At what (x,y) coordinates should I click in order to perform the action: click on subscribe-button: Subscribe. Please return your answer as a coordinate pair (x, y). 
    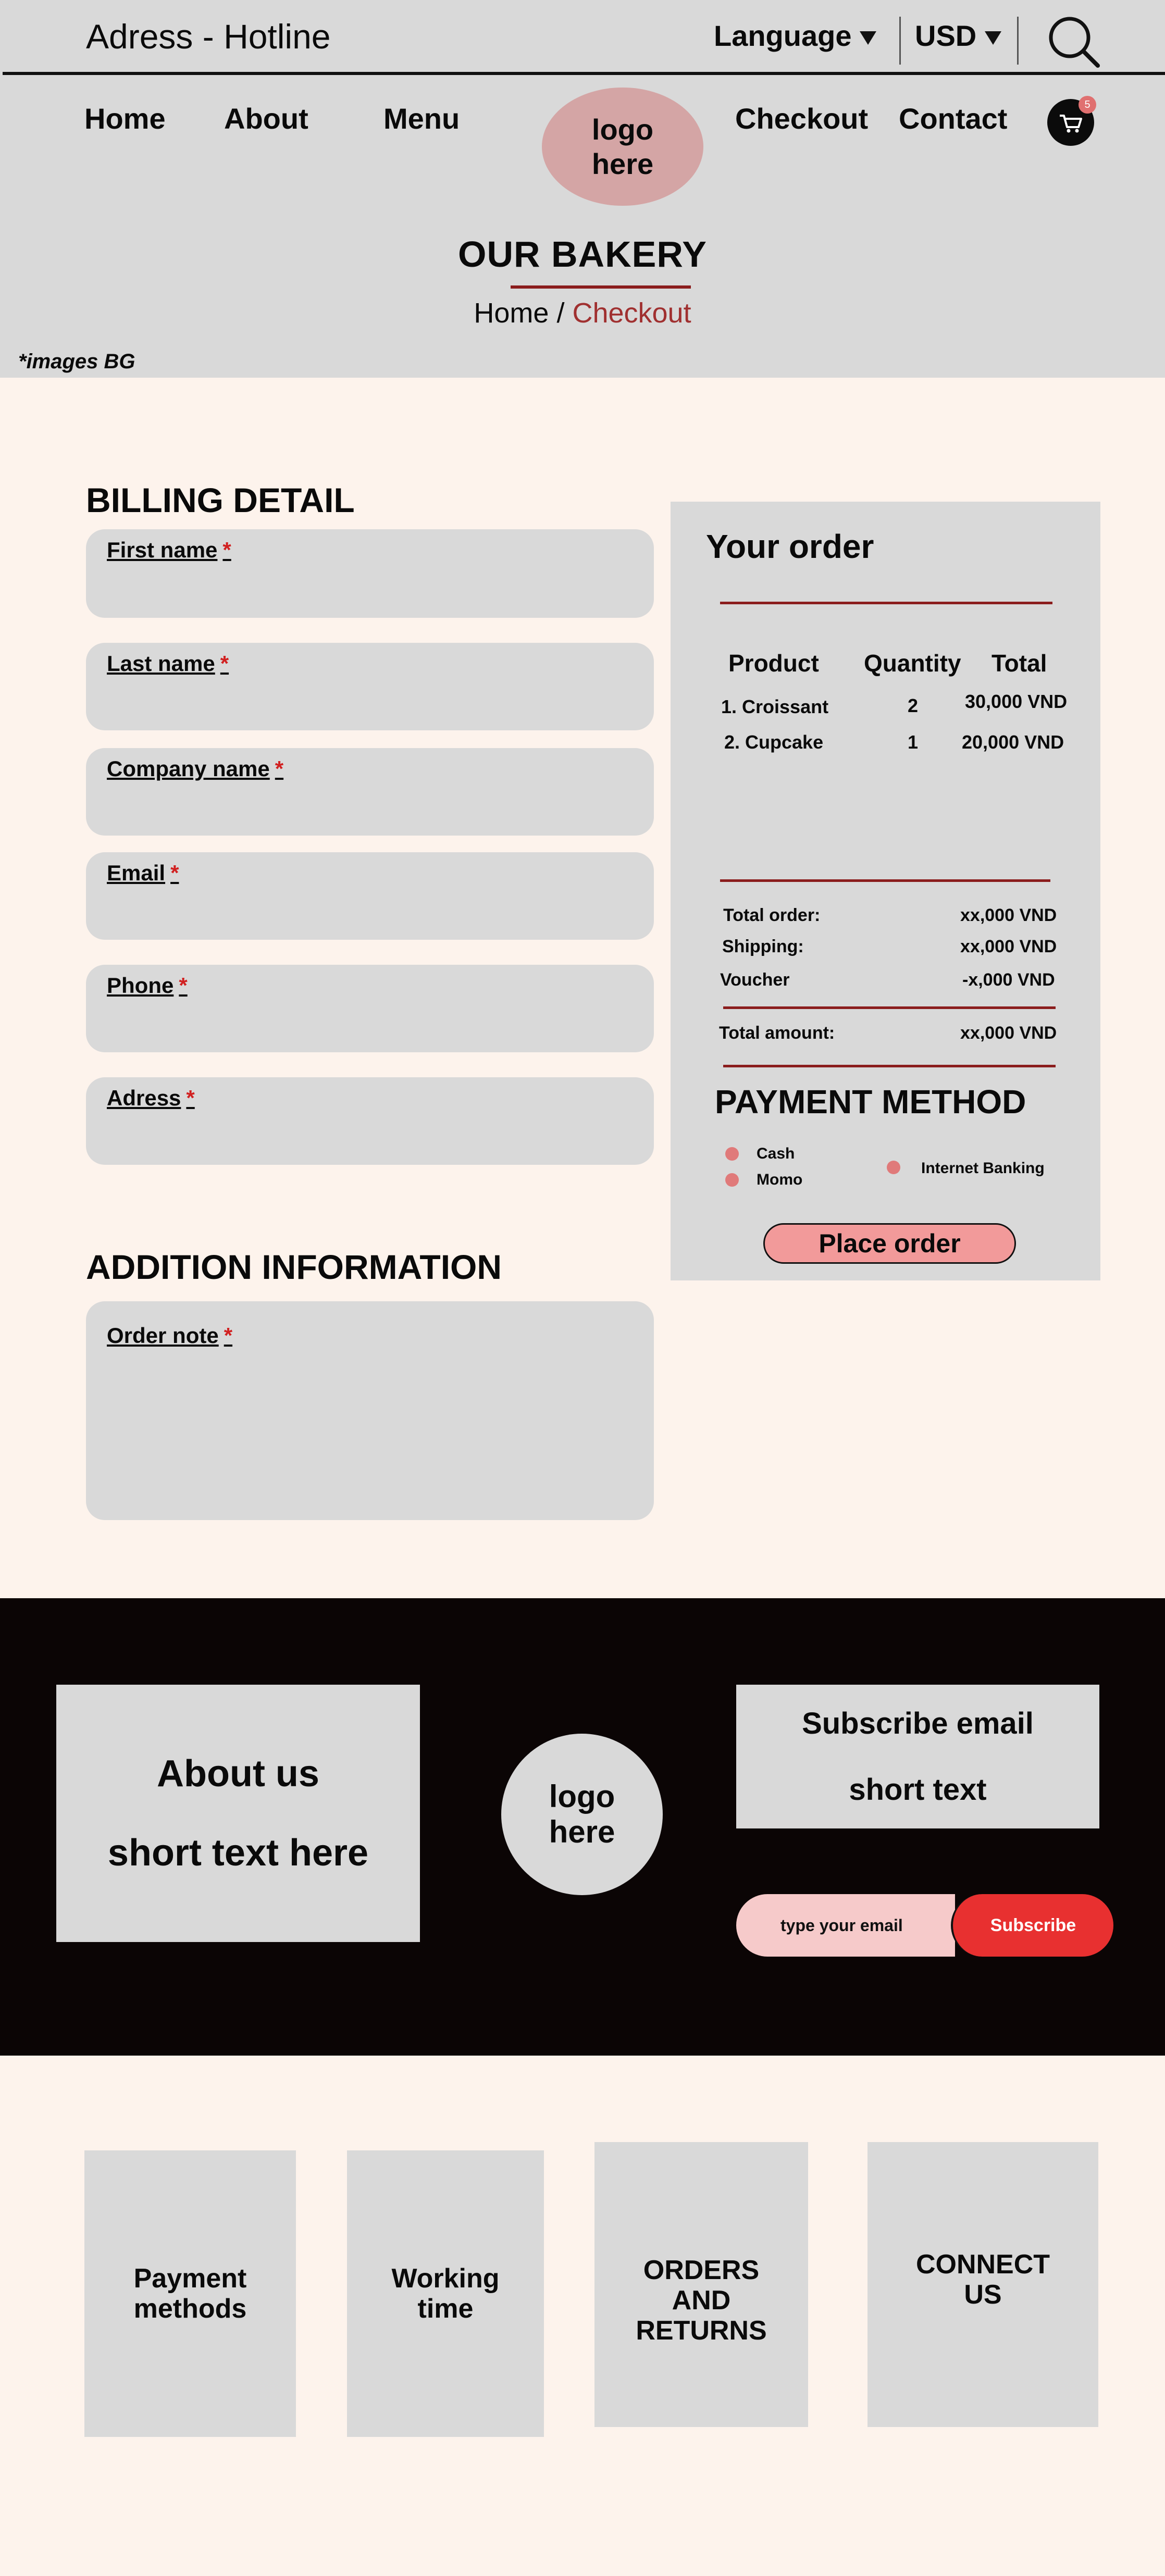
    Looking at the image, I should click on (1032, 1925).